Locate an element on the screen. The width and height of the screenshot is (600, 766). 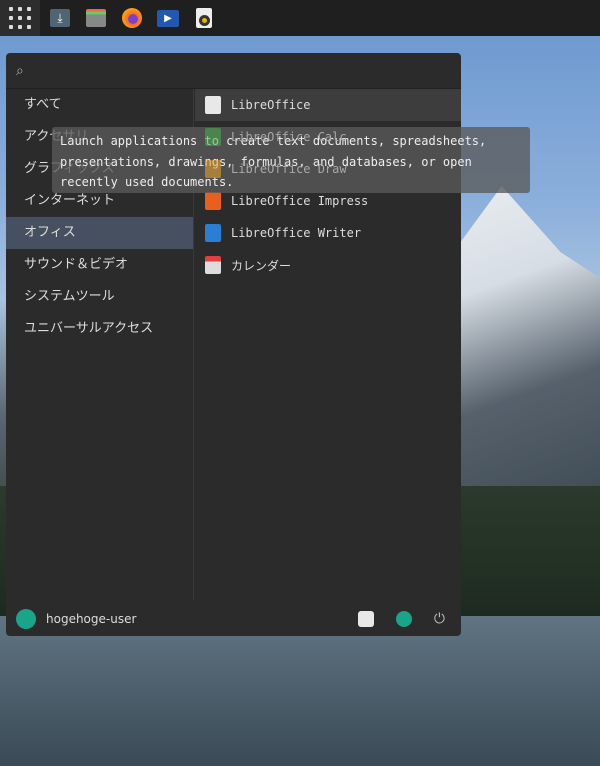
category-system-tools: システムツール is located at coordinates (99, 297).